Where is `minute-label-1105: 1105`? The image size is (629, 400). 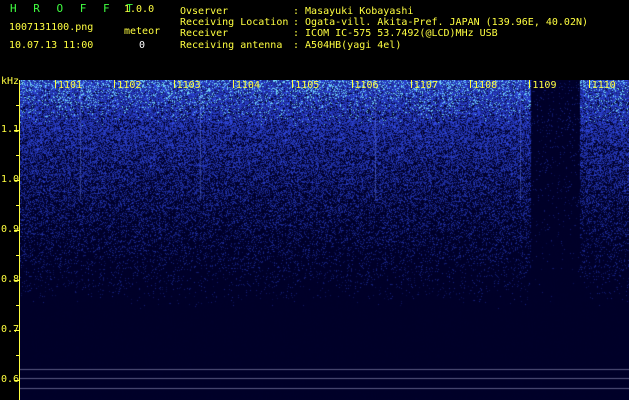 minute-label-1105: 1105 is located at coordinates (307, 85).